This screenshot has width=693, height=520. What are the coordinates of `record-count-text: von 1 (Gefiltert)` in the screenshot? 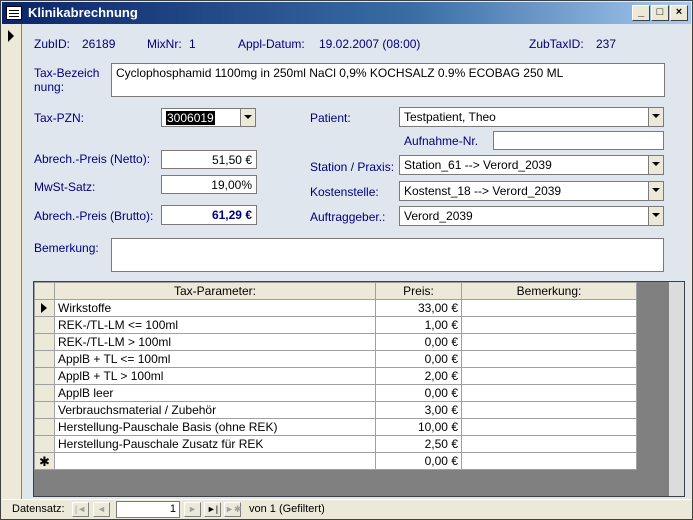 It's located at (287, 509).